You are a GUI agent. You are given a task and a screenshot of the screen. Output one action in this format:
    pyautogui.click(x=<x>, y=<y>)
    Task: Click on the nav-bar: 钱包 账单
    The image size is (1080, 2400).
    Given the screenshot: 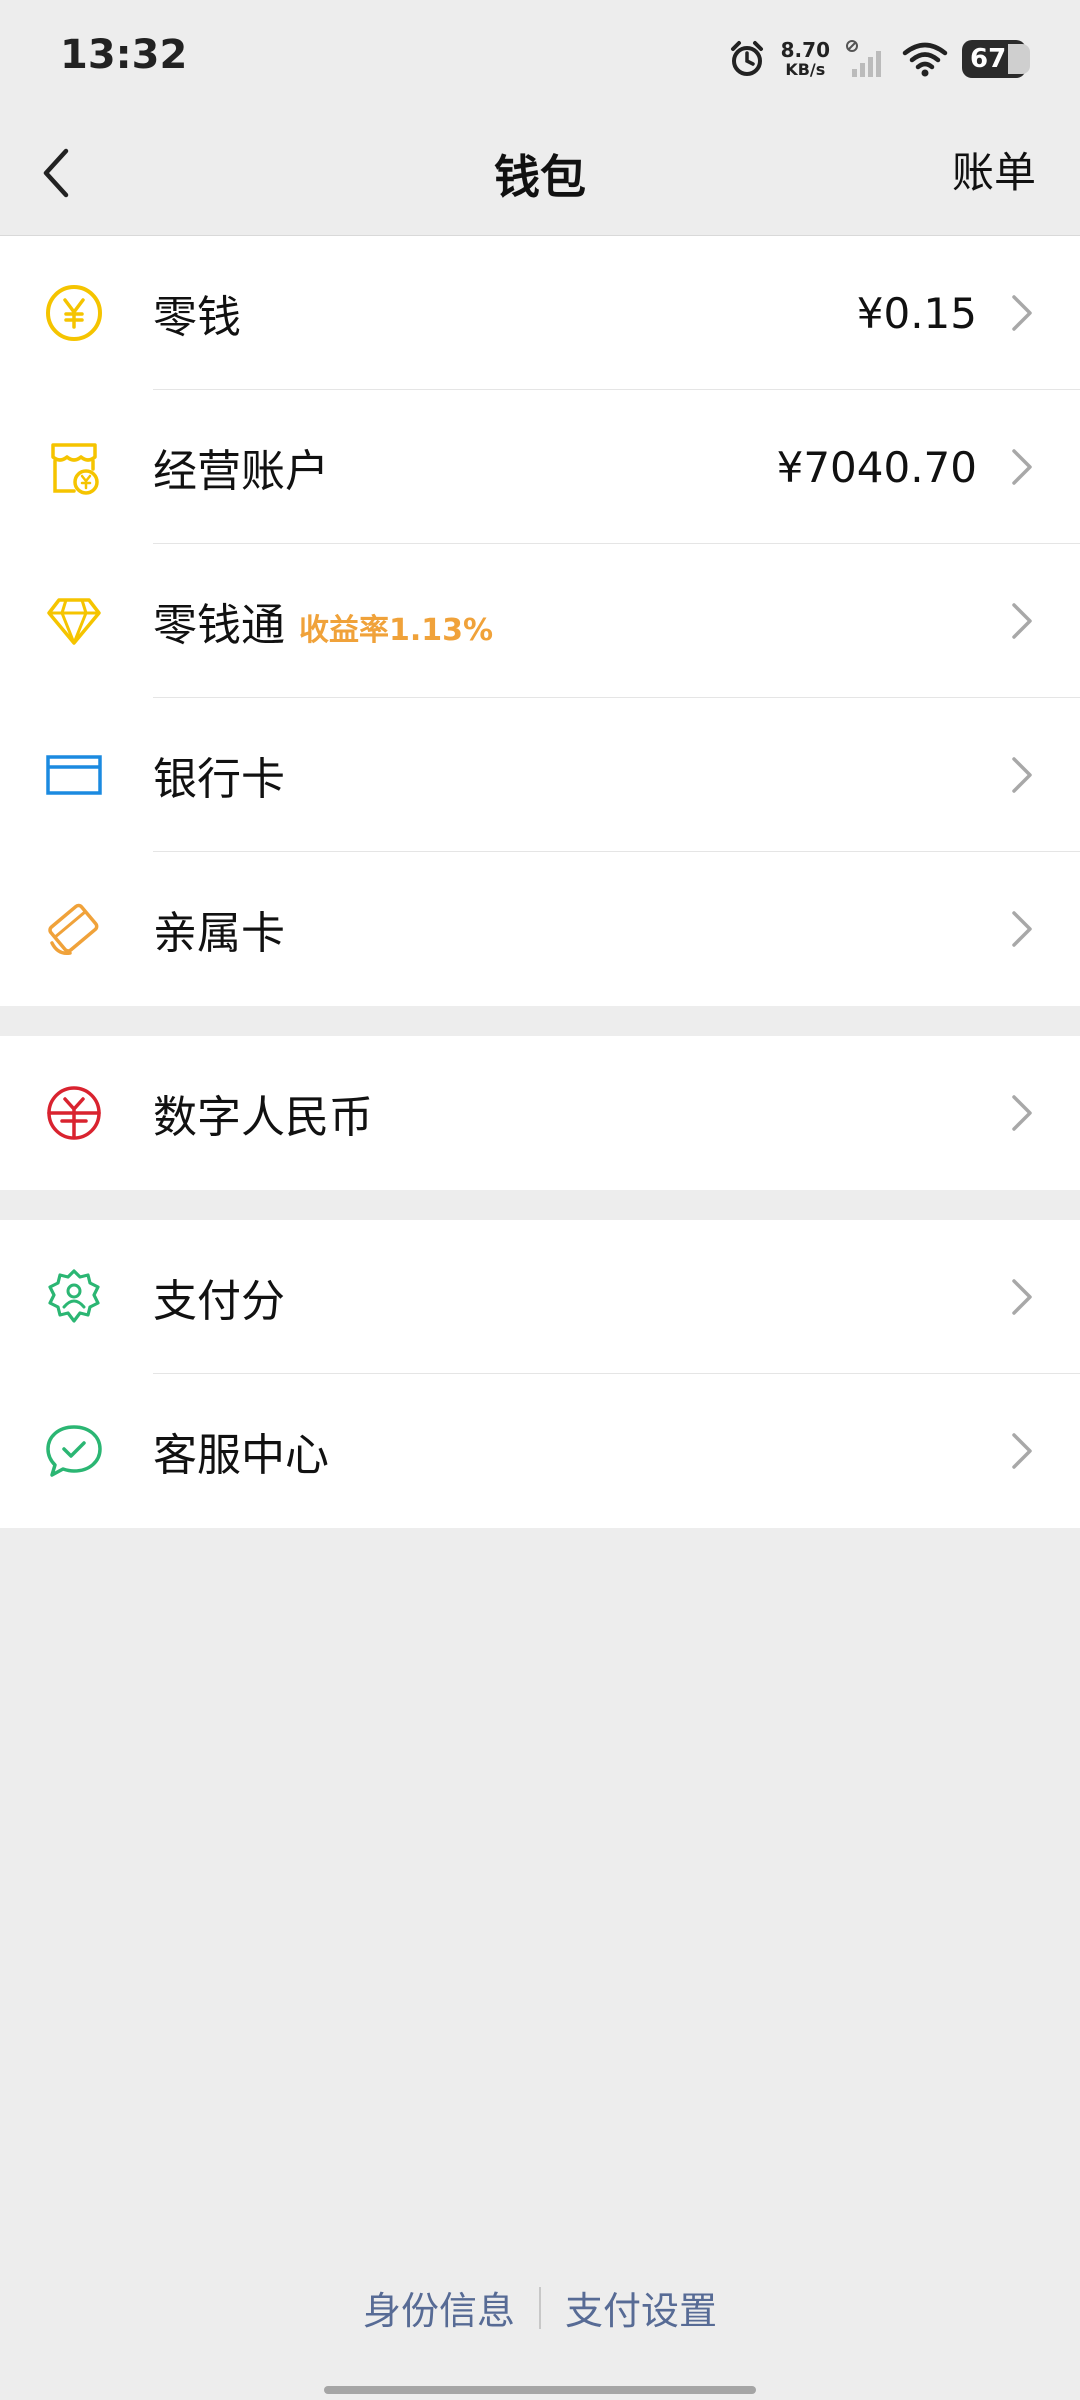 What is the action you would take?
    pyautogui.click(x=540, y=175)
    